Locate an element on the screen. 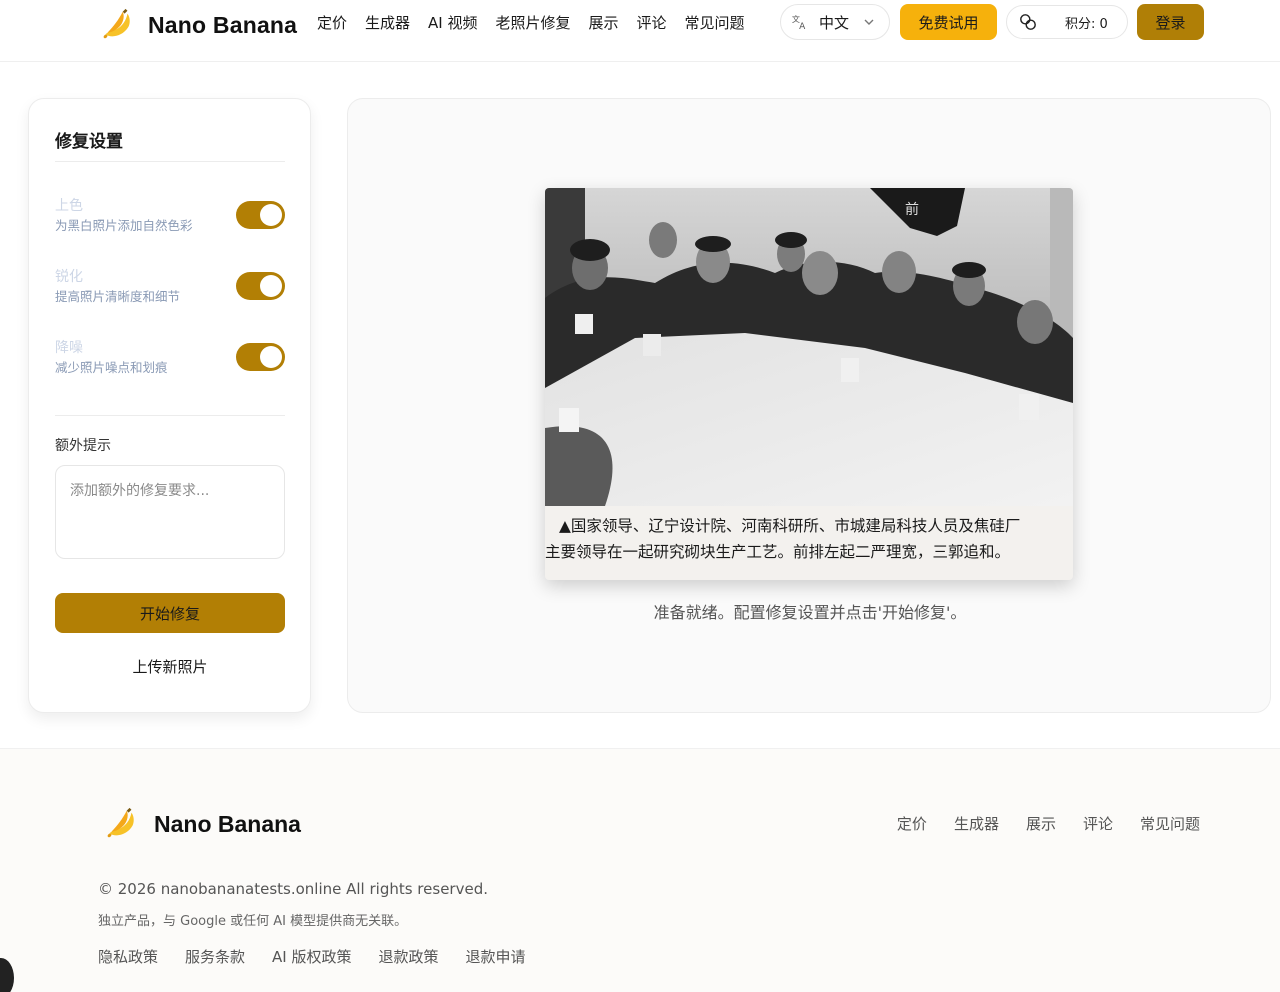 This screenshot has width=1280, height=992. extra-prompt-input is located at coordinates (170, 512).